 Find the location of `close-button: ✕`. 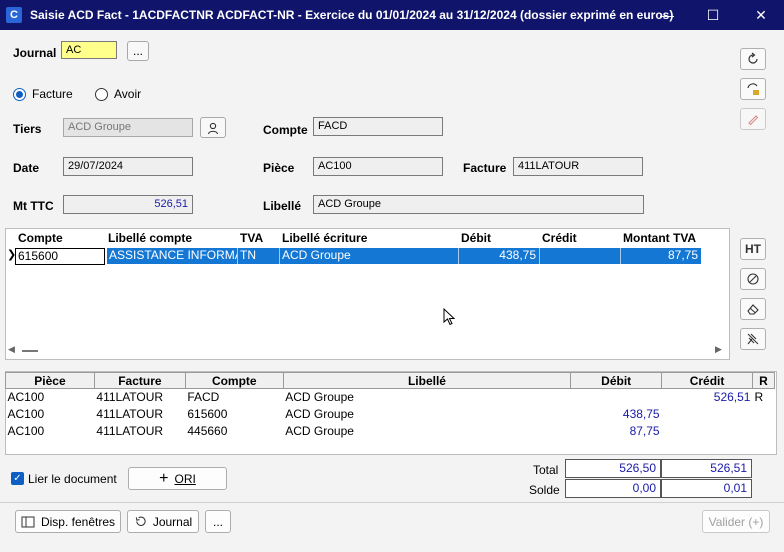

close-button: ✕ is located at coordinates (761, 15).